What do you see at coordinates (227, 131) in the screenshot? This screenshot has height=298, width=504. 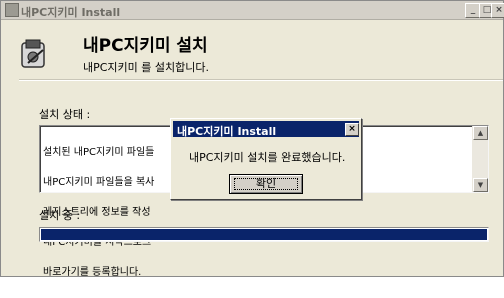 I see `dialog-title: 내PC지키미 Install` at bounding box center [227, 131].